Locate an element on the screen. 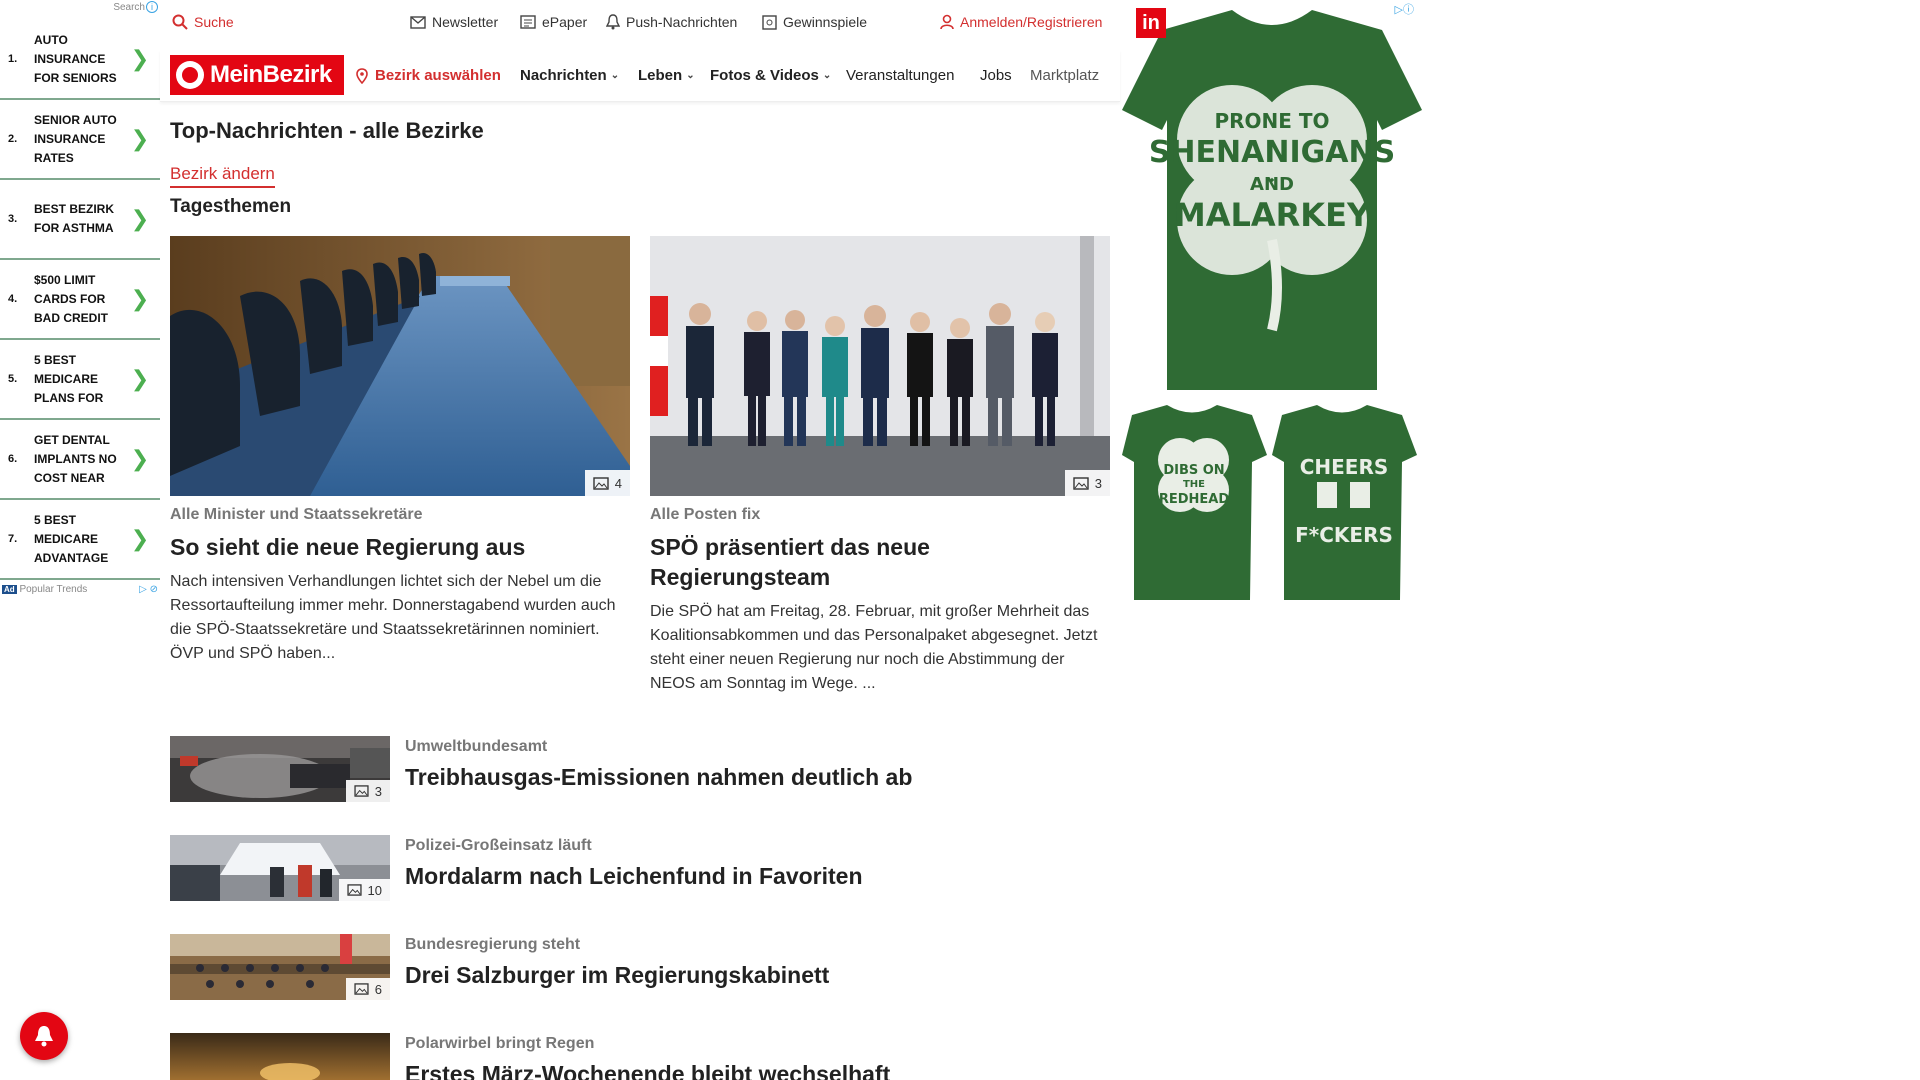 This screenshot has height=1080, width=1920. bezirk-select-button: Bezirk auswählen is located at coordinates (428, 75).